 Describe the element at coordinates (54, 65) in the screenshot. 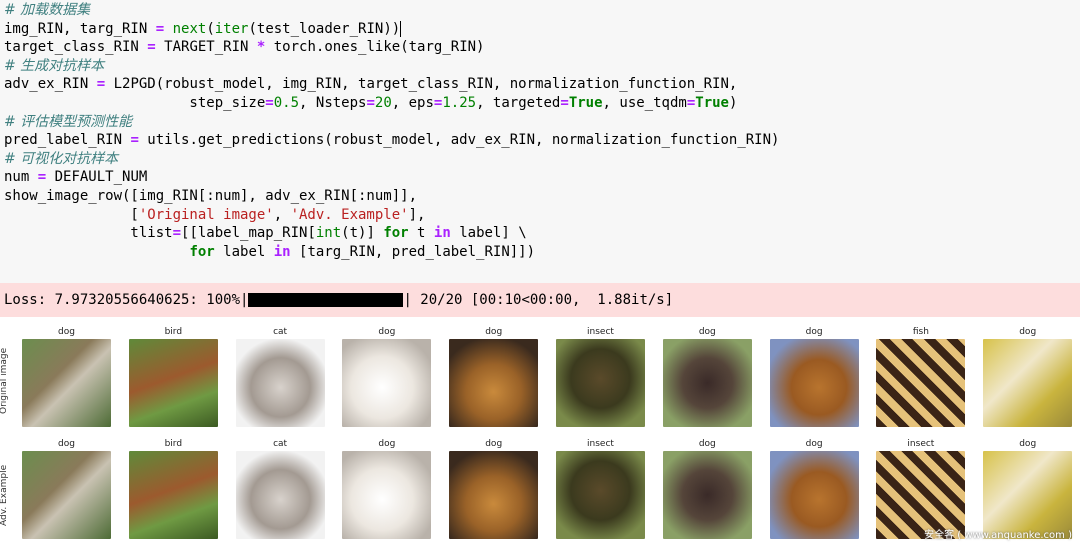

I see `comment-gen-adv: # 生成对抗样本` at that location.